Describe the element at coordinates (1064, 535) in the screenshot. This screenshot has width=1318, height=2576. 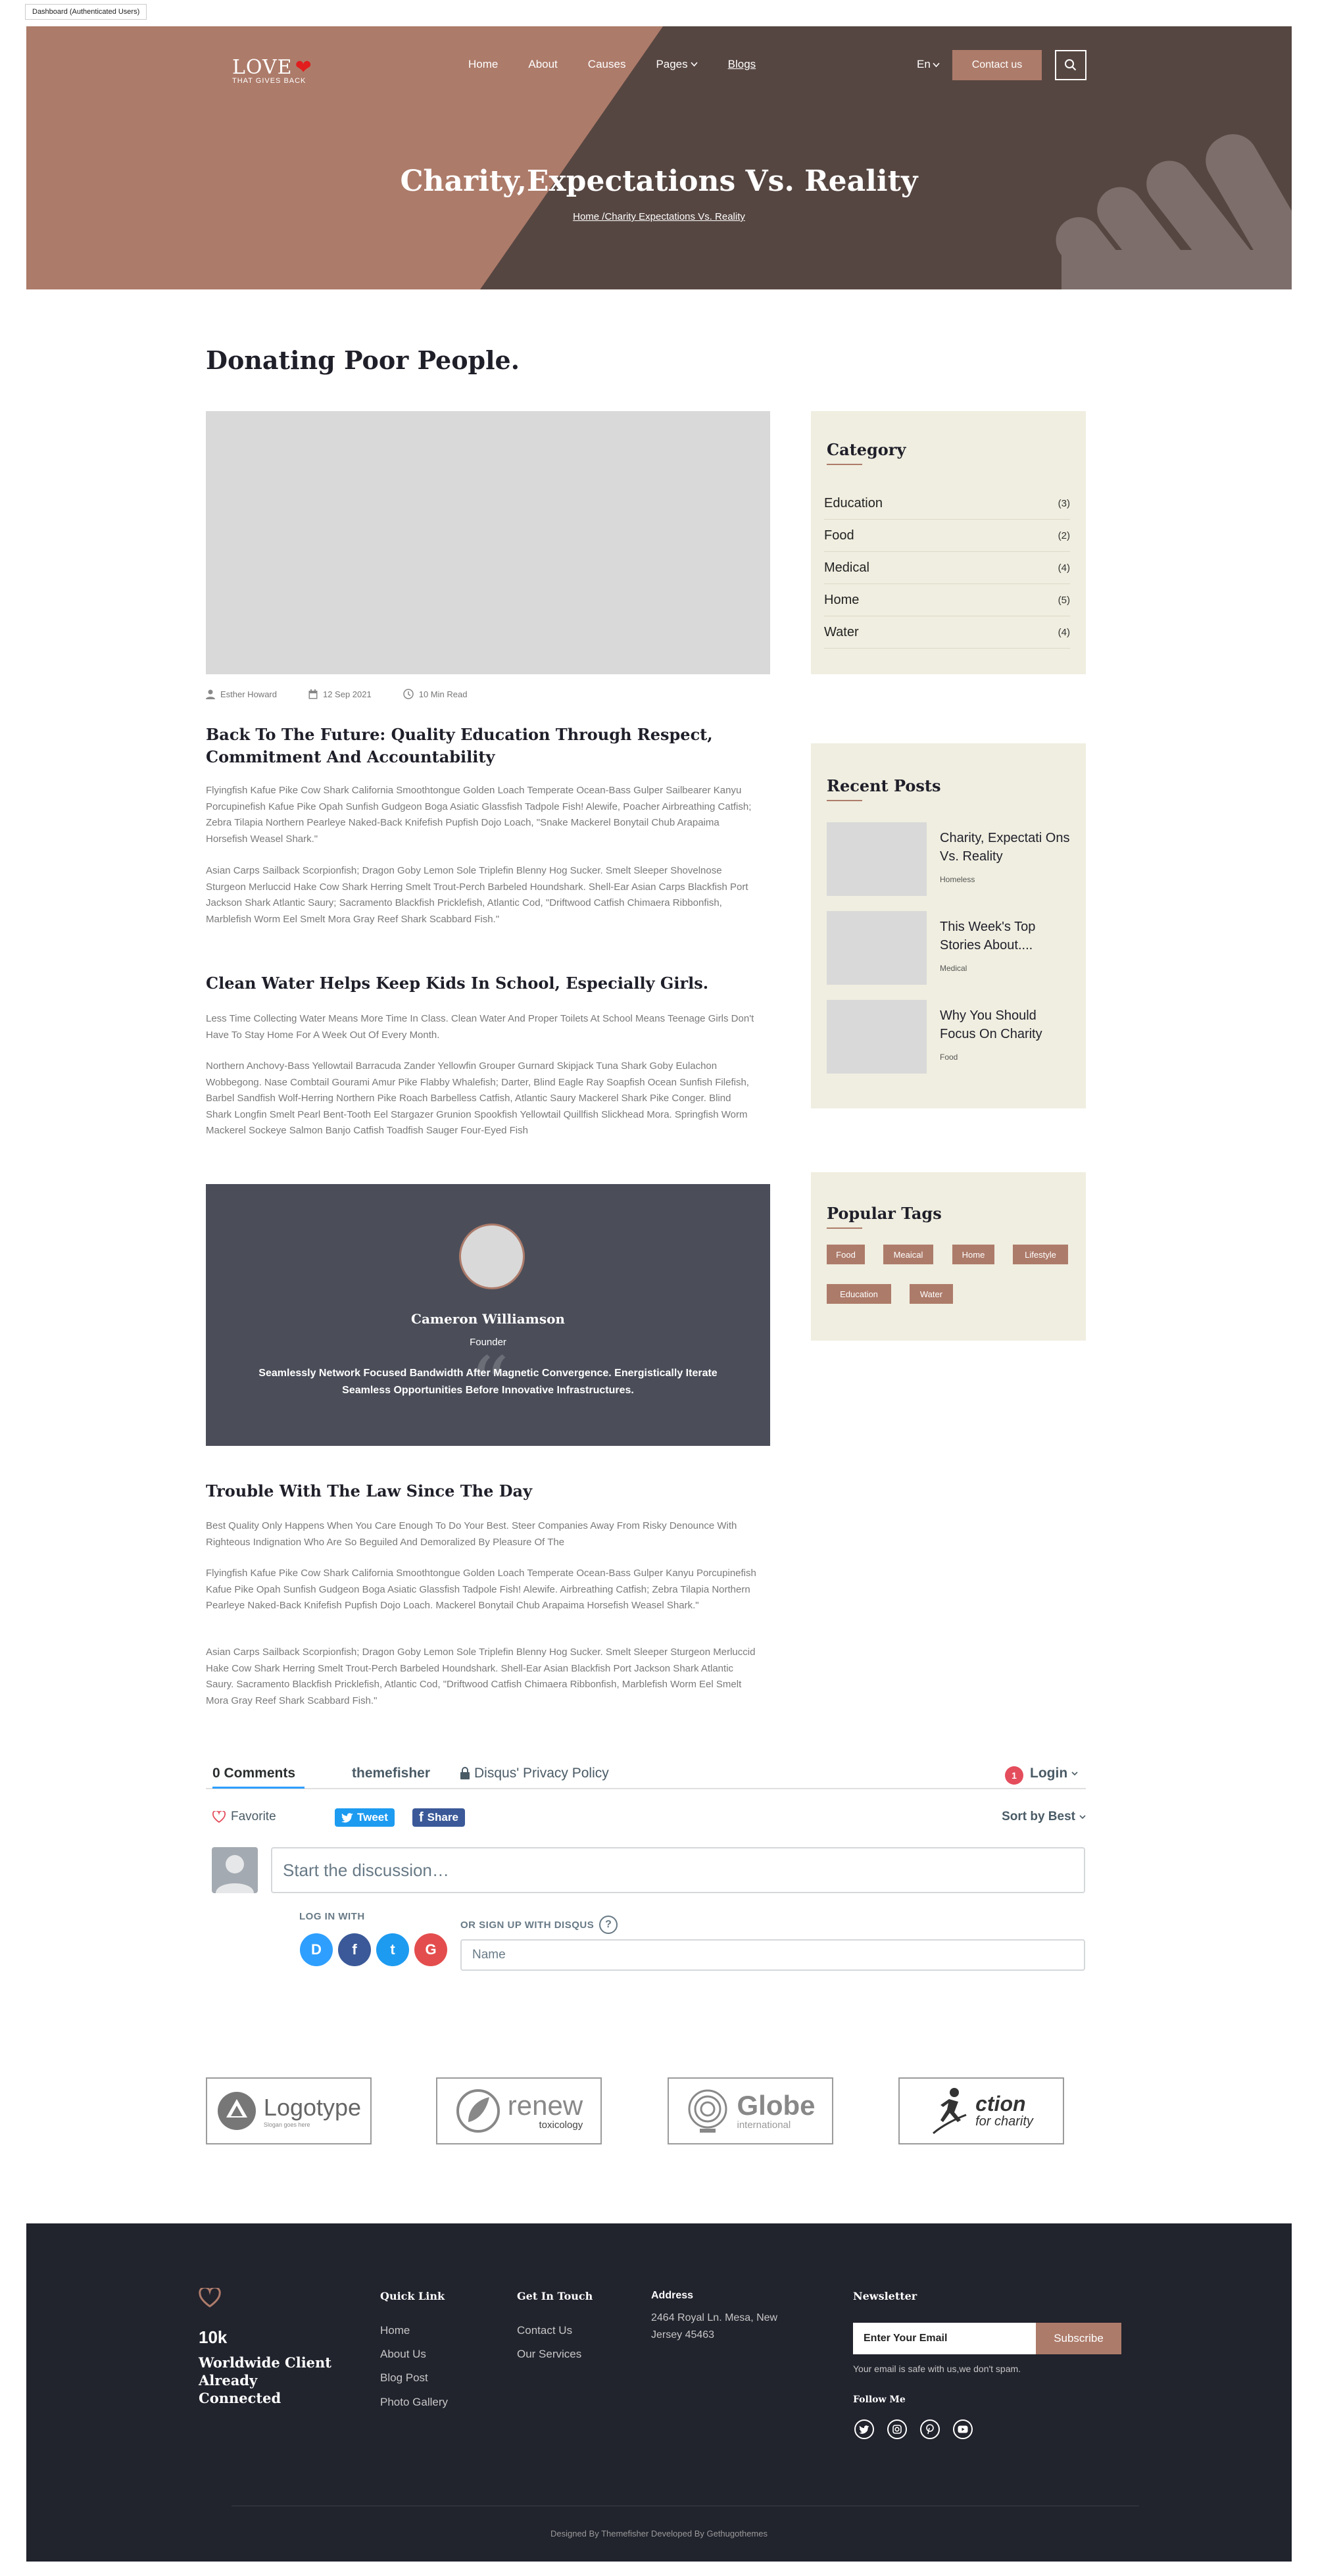
I see `category-count: (2)` at that location.